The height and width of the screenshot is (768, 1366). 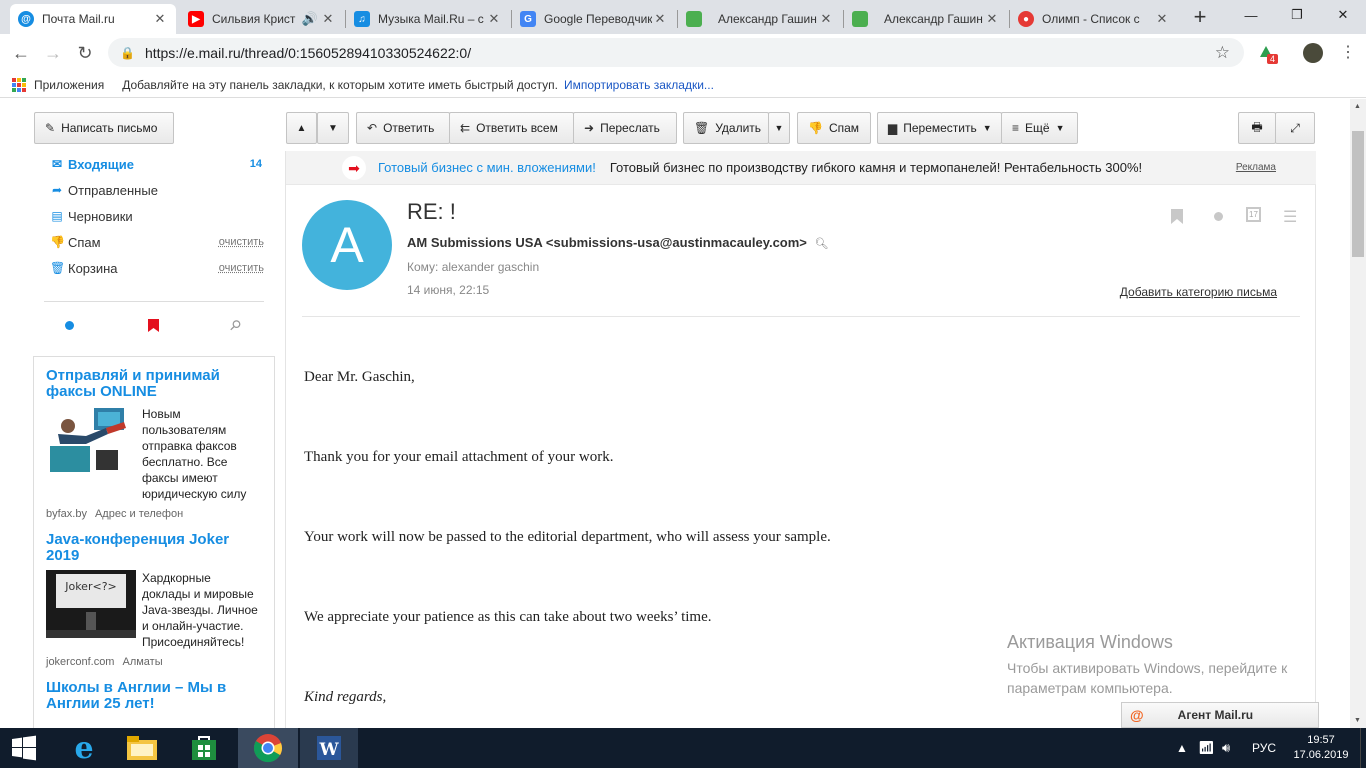 I want to click on close-window-button: ✕, so click(x=1343, y=15).